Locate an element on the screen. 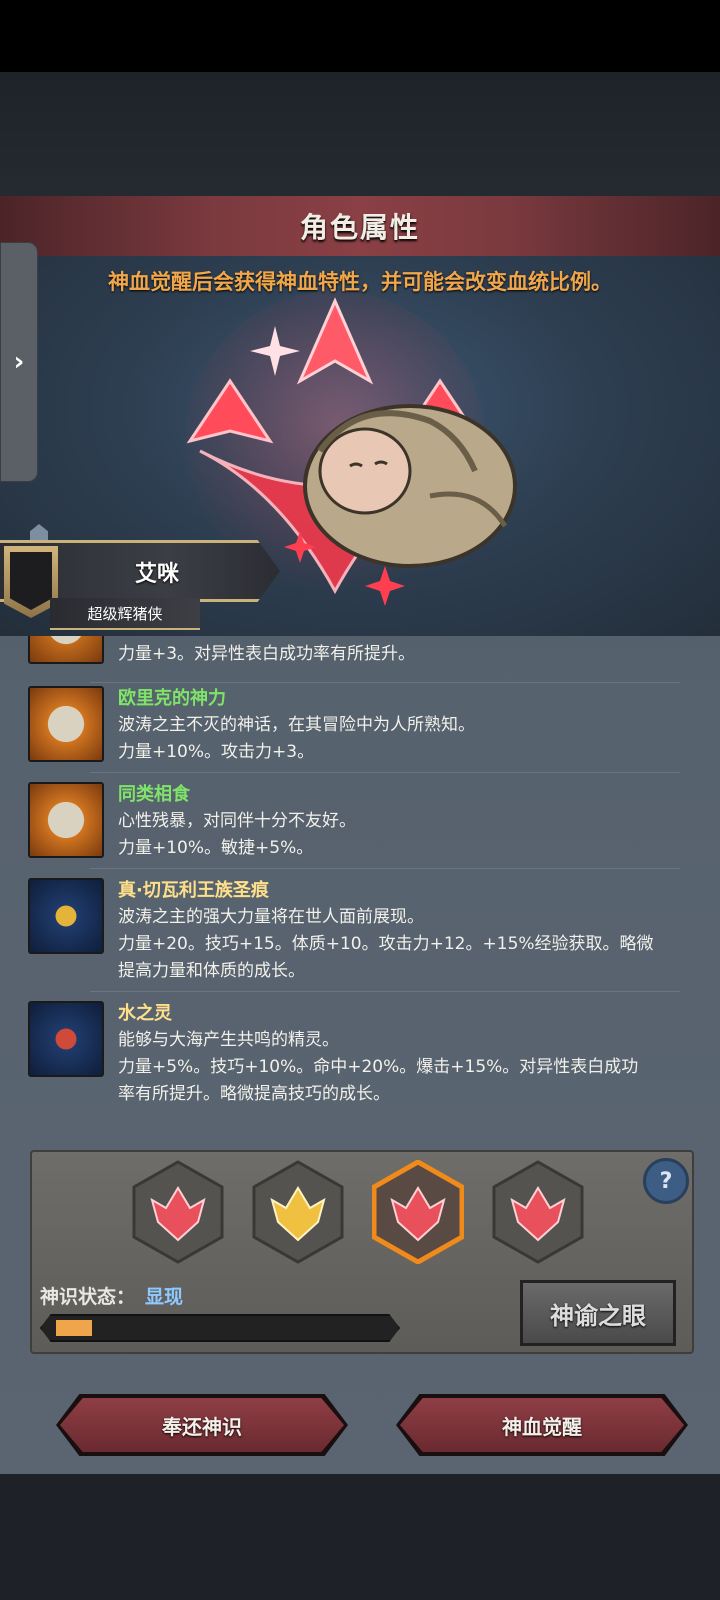 The height and width of the screenshot is (1600, 720). trait-effect: 力量+5%。技巧+10%。命中+20%。爆击+15%。对异性表白成功 is located at coordinates (378, 1067).